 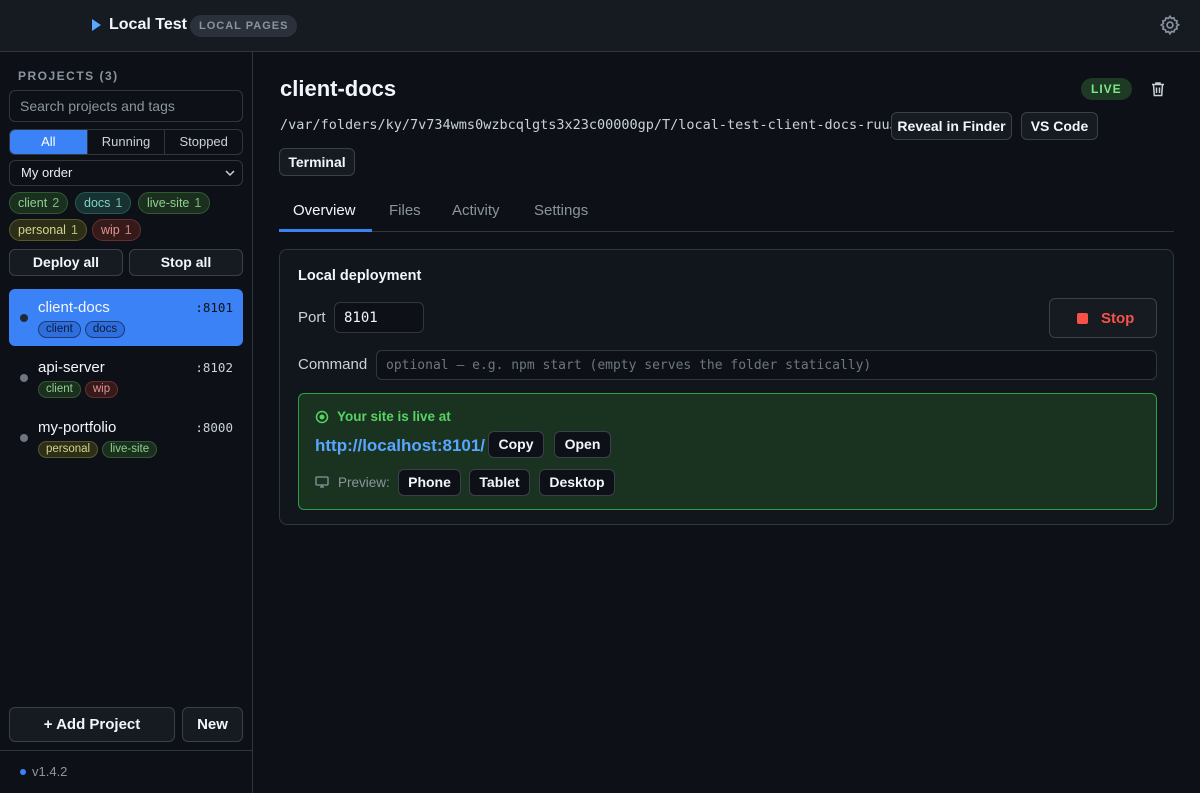 What do you see at coordinates (516, 444) in the screenshot?
I see `copy-url-button: Copy` at bounding box center [516, 444].